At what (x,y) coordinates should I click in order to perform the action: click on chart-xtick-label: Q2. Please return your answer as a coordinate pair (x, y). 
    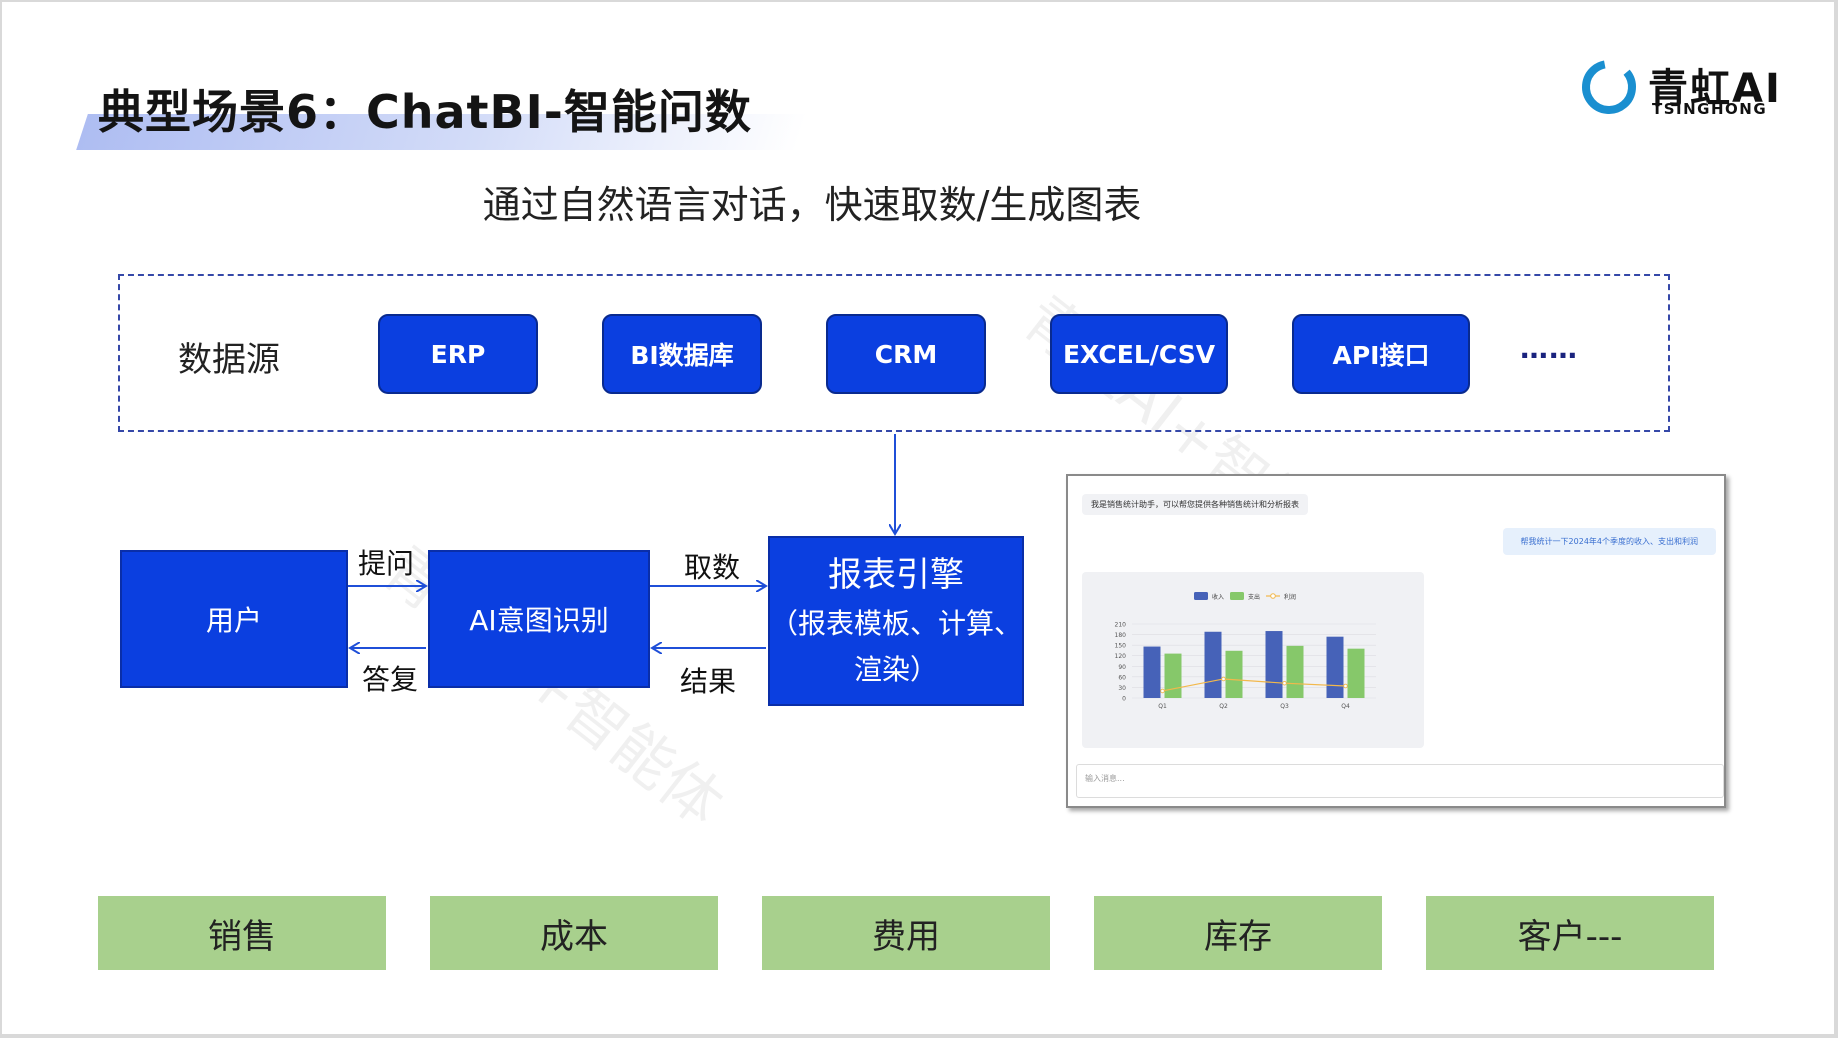
    Looking at the image, I should click on (1223, 706).